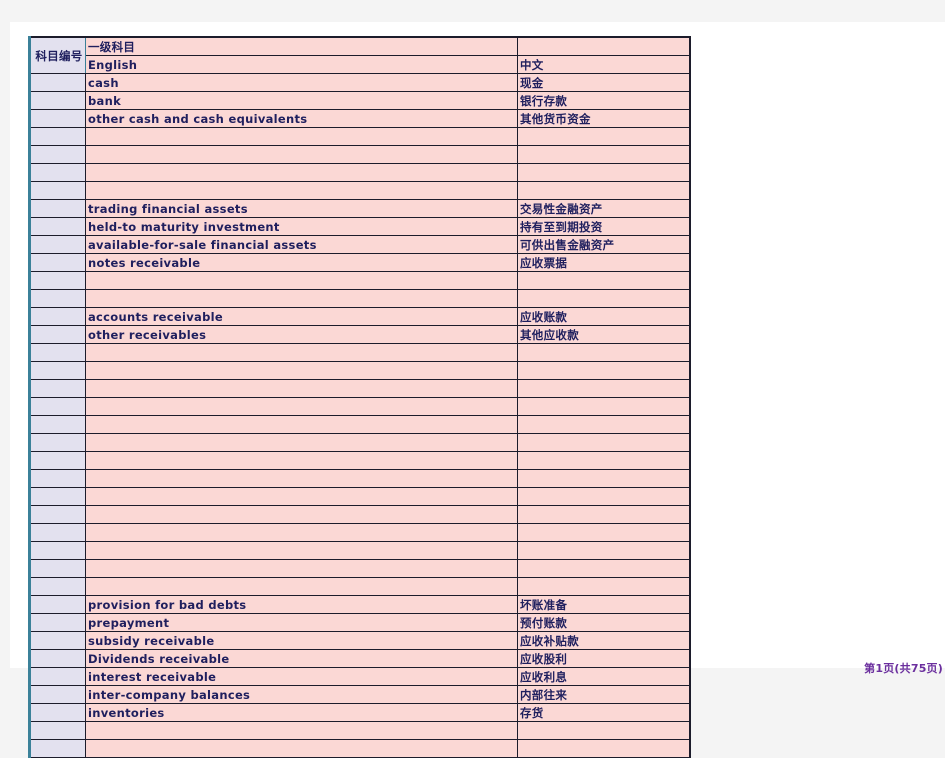 This screenshot has width=945, height=758. Describe the element at coordinates (604, 334) in the screenshot. I see `cell-chinese: 其他应收款` at that location.